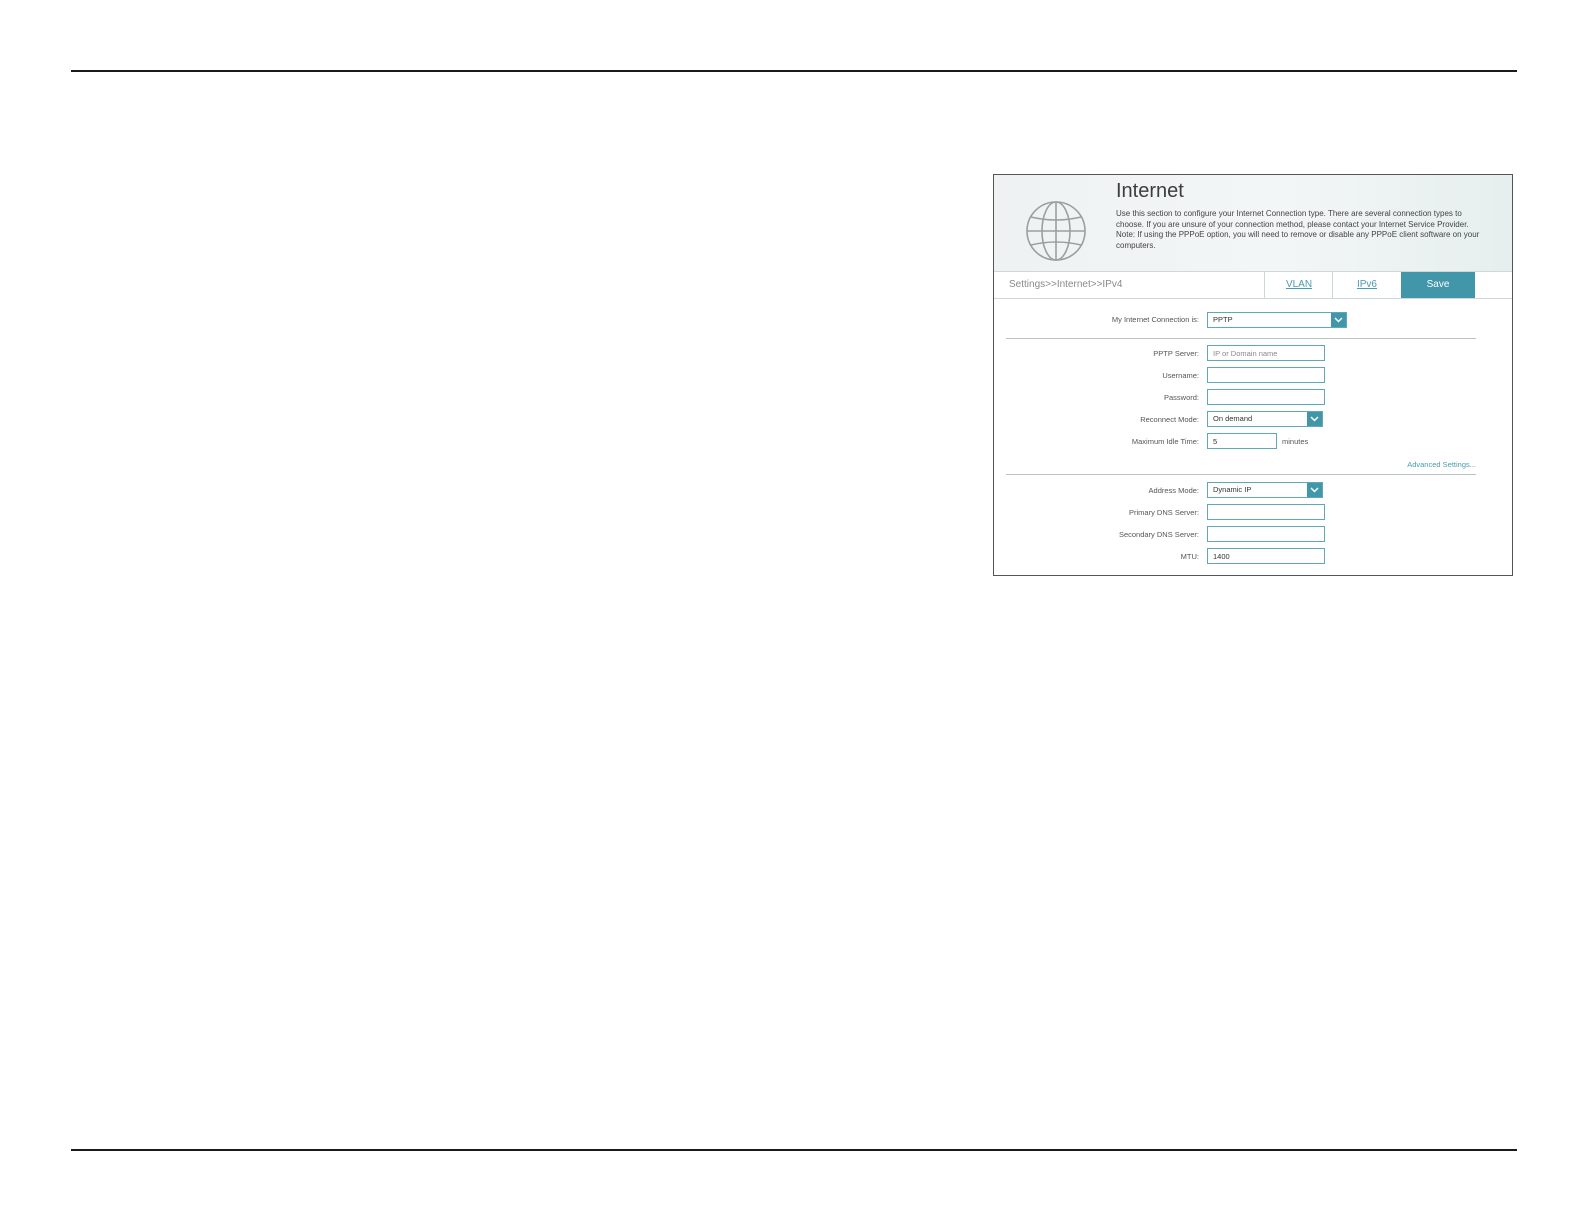 The height and width of the screenshot is (1224, 1584). I want to click on primary-dns-label: Primary DNS Server:, so click(1163, 512).